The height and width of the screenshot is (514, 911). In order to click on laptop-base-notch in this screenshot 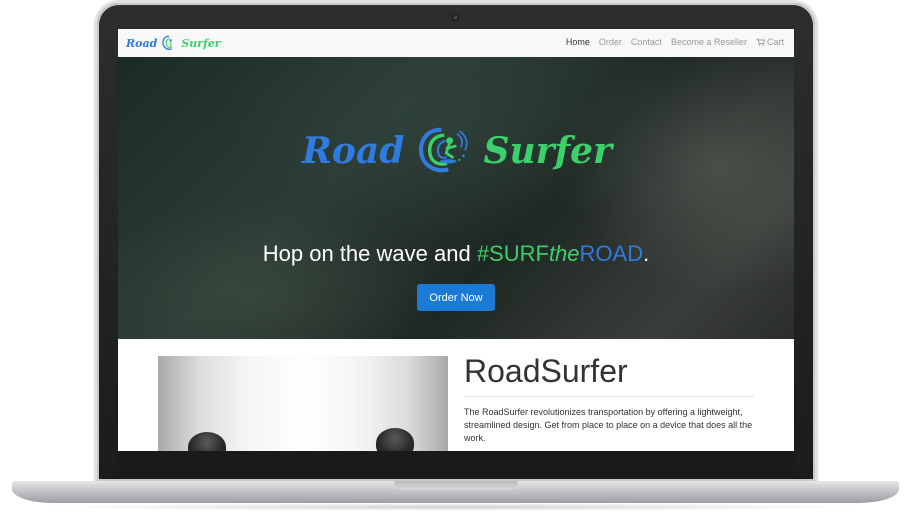, I will do `click(456, 485)`.